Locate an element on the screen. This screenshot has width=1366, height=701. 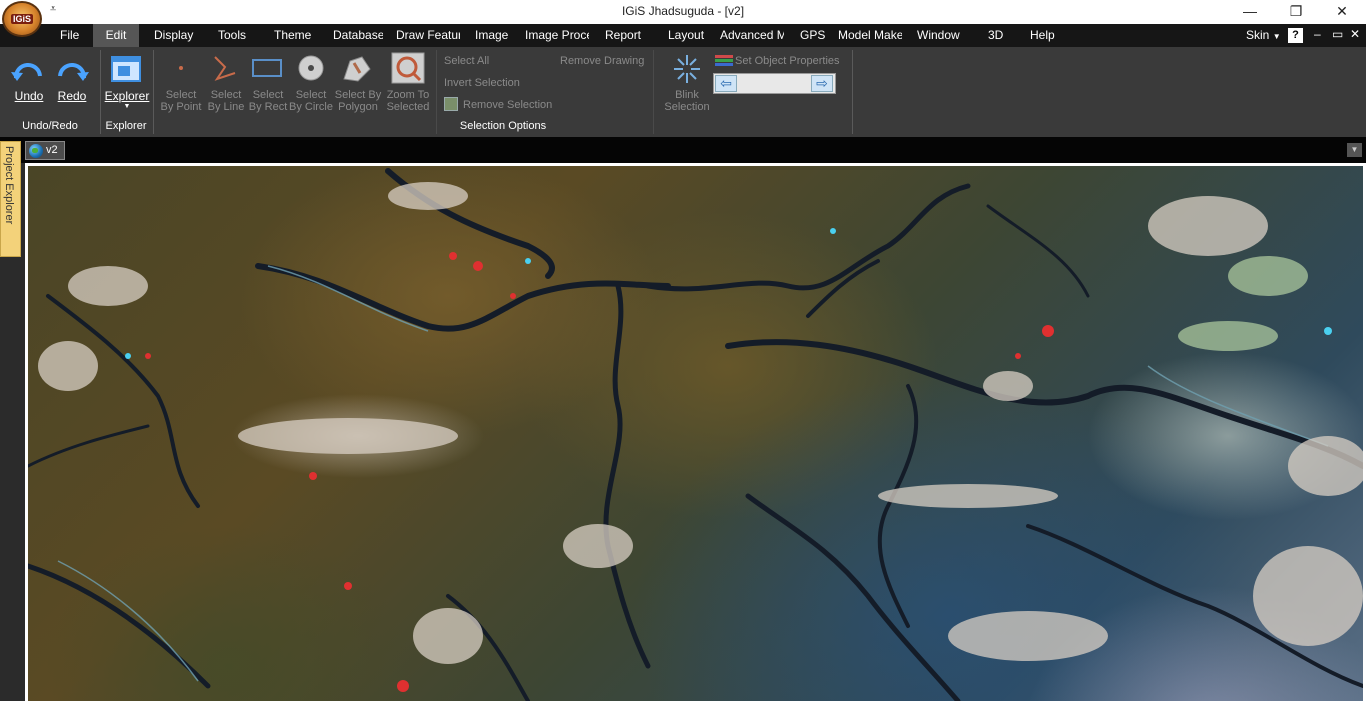
label-line-1: Blink is located at coordinates (687, 95).